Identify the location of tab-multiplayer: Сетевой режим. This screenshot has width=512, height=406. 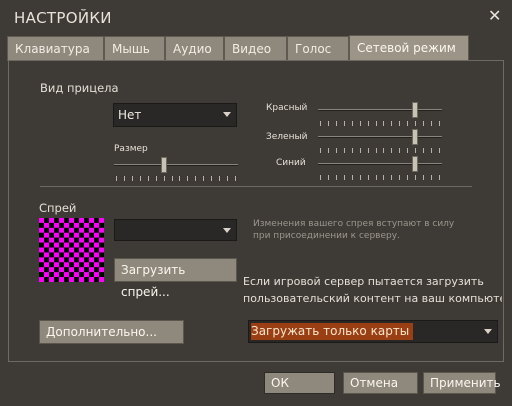
(409, 48).